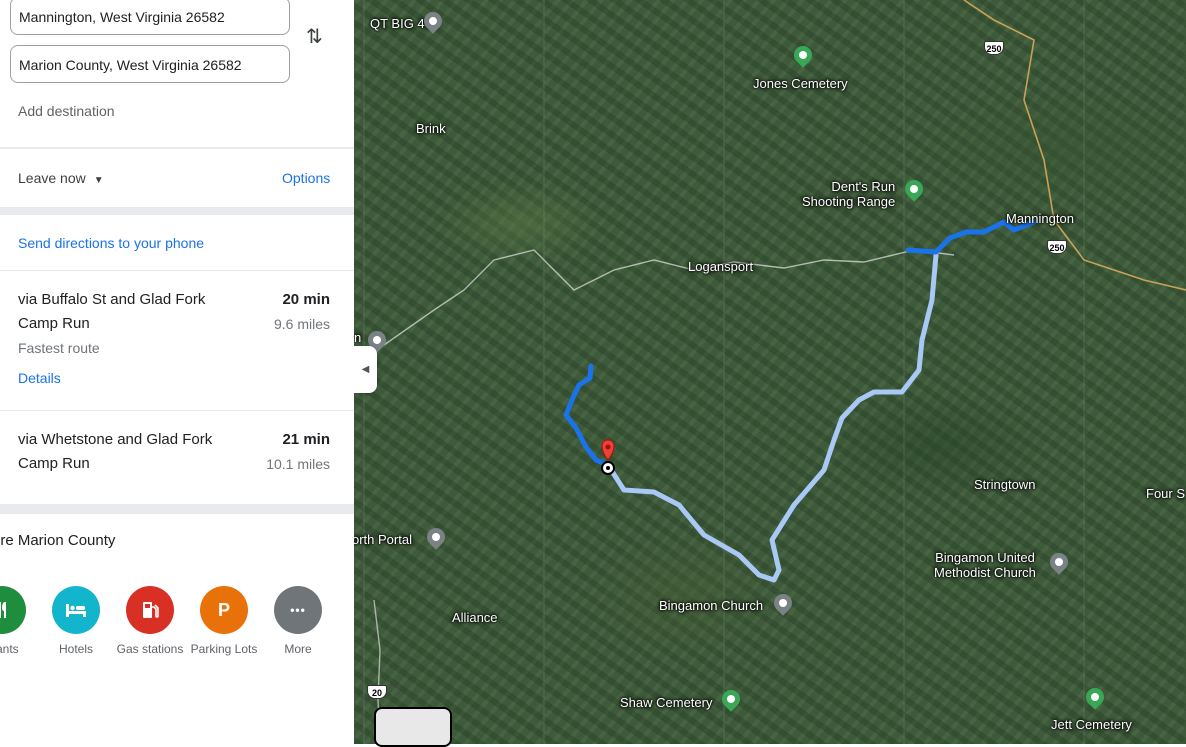 The width and height of the screenshot is (1186, 747). Describe the element at coordinates (150, 64) in the screenshot. I see `destination-input: Marion County, West Virginia 26582` at that location.